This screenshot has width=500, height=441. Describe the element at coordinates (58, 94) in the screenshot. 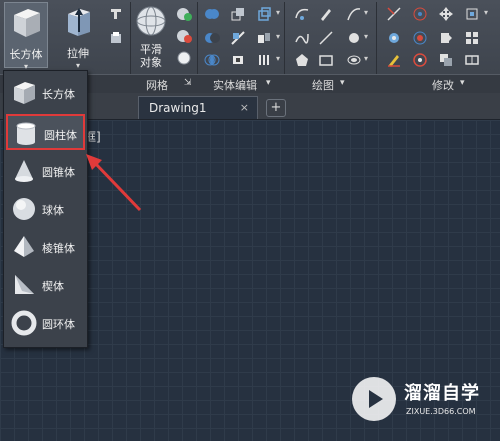

I see `menu-item-label: 长方体` at that location.